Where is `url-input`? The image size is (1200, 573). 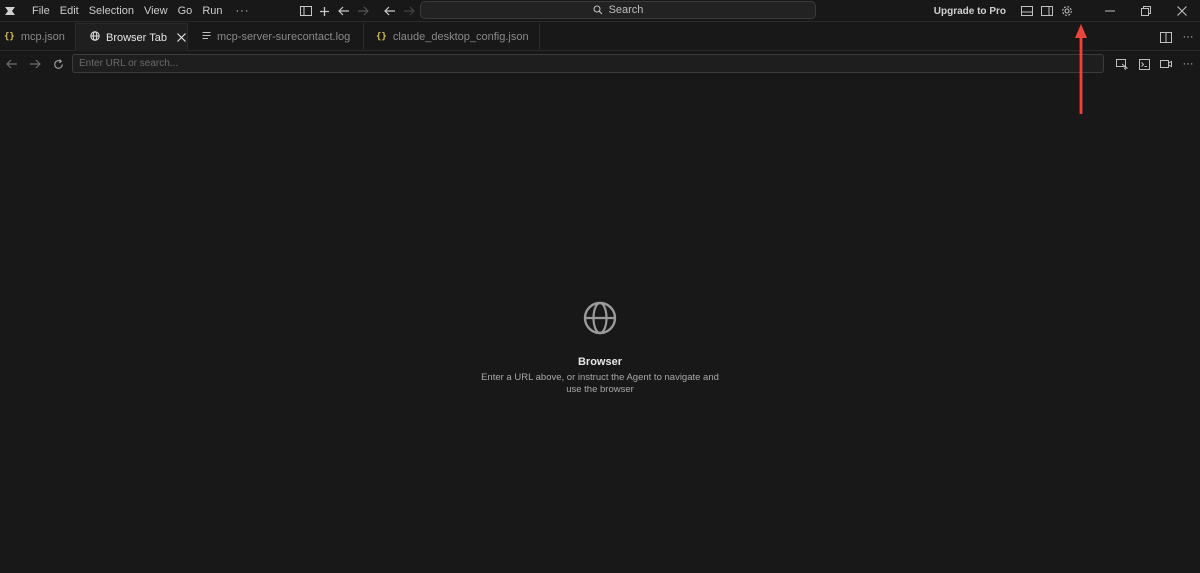 url-input is located at coordinates (588, 63).